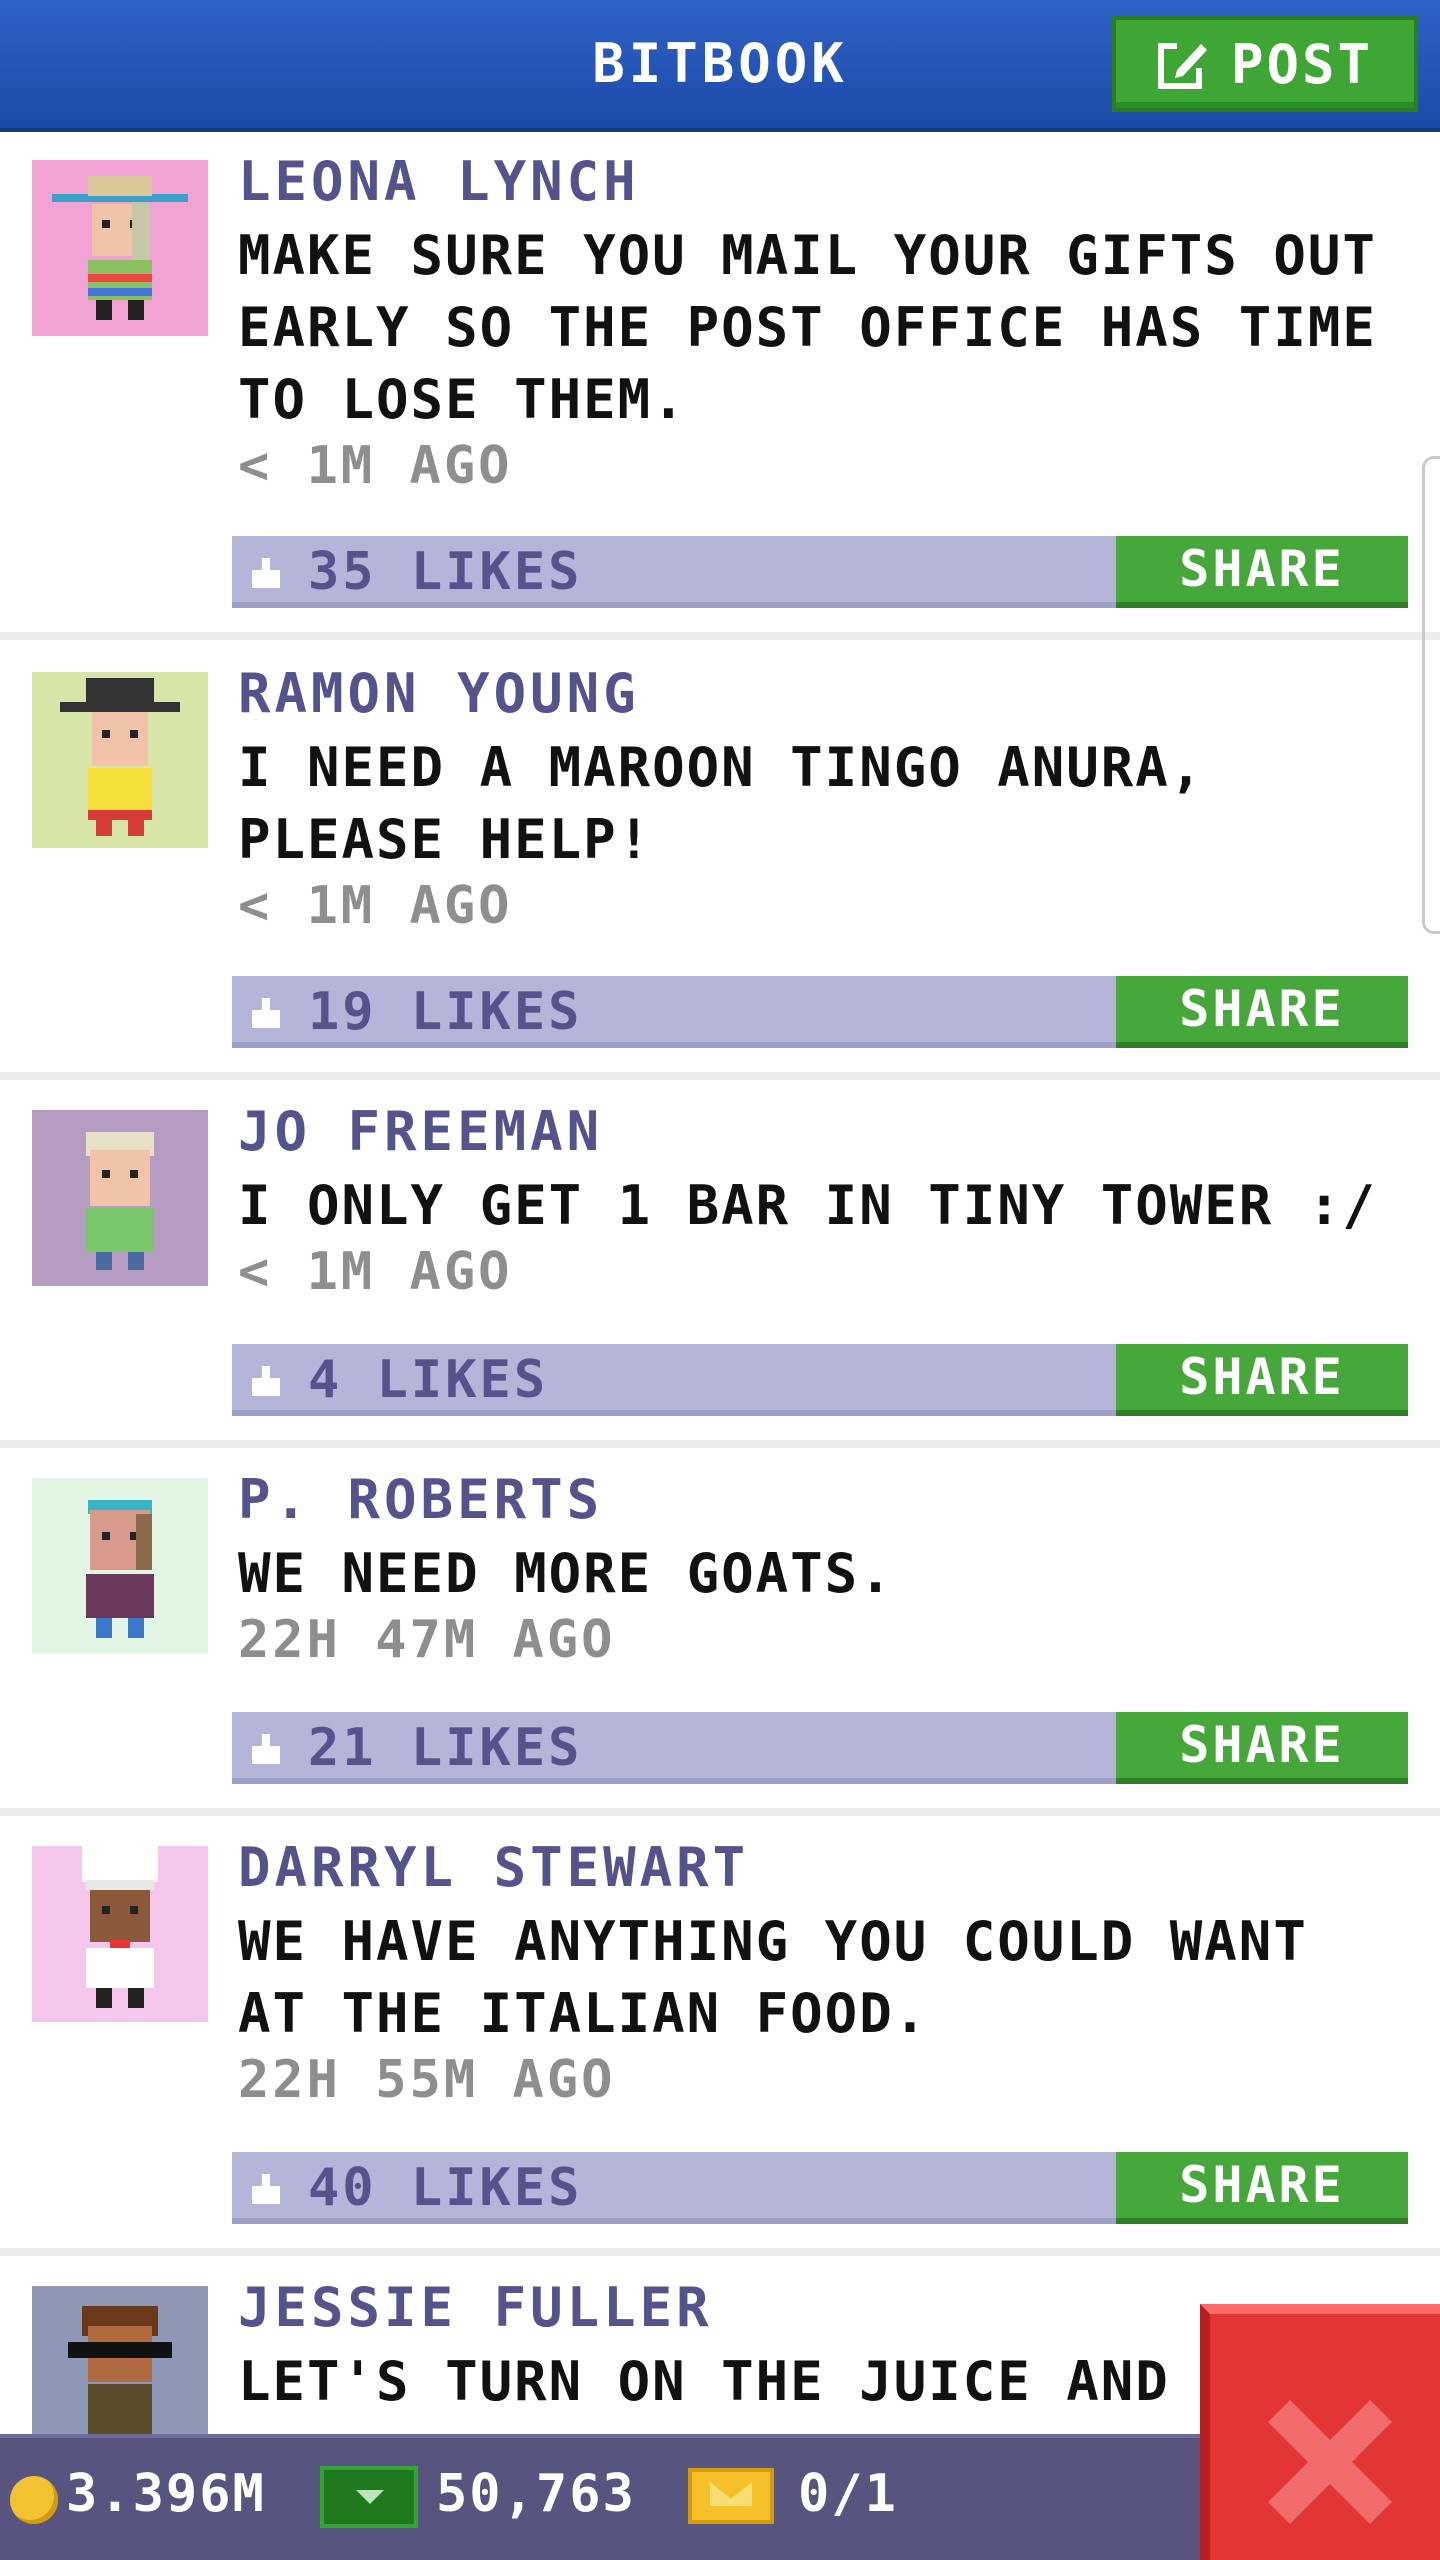 This screenshot has height=2560, width=1440. Describe the element at coordinates (807, 1205) in the screenshot. I see `post-message: I ONLY GET 1 BAR IN TINY TOWER :/` at that location.